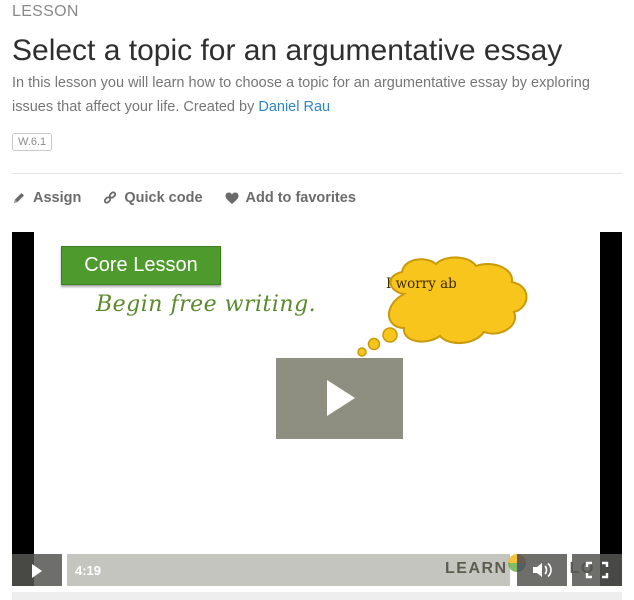  I want to click on author-link: Daniel Rau, so click(294, 107).